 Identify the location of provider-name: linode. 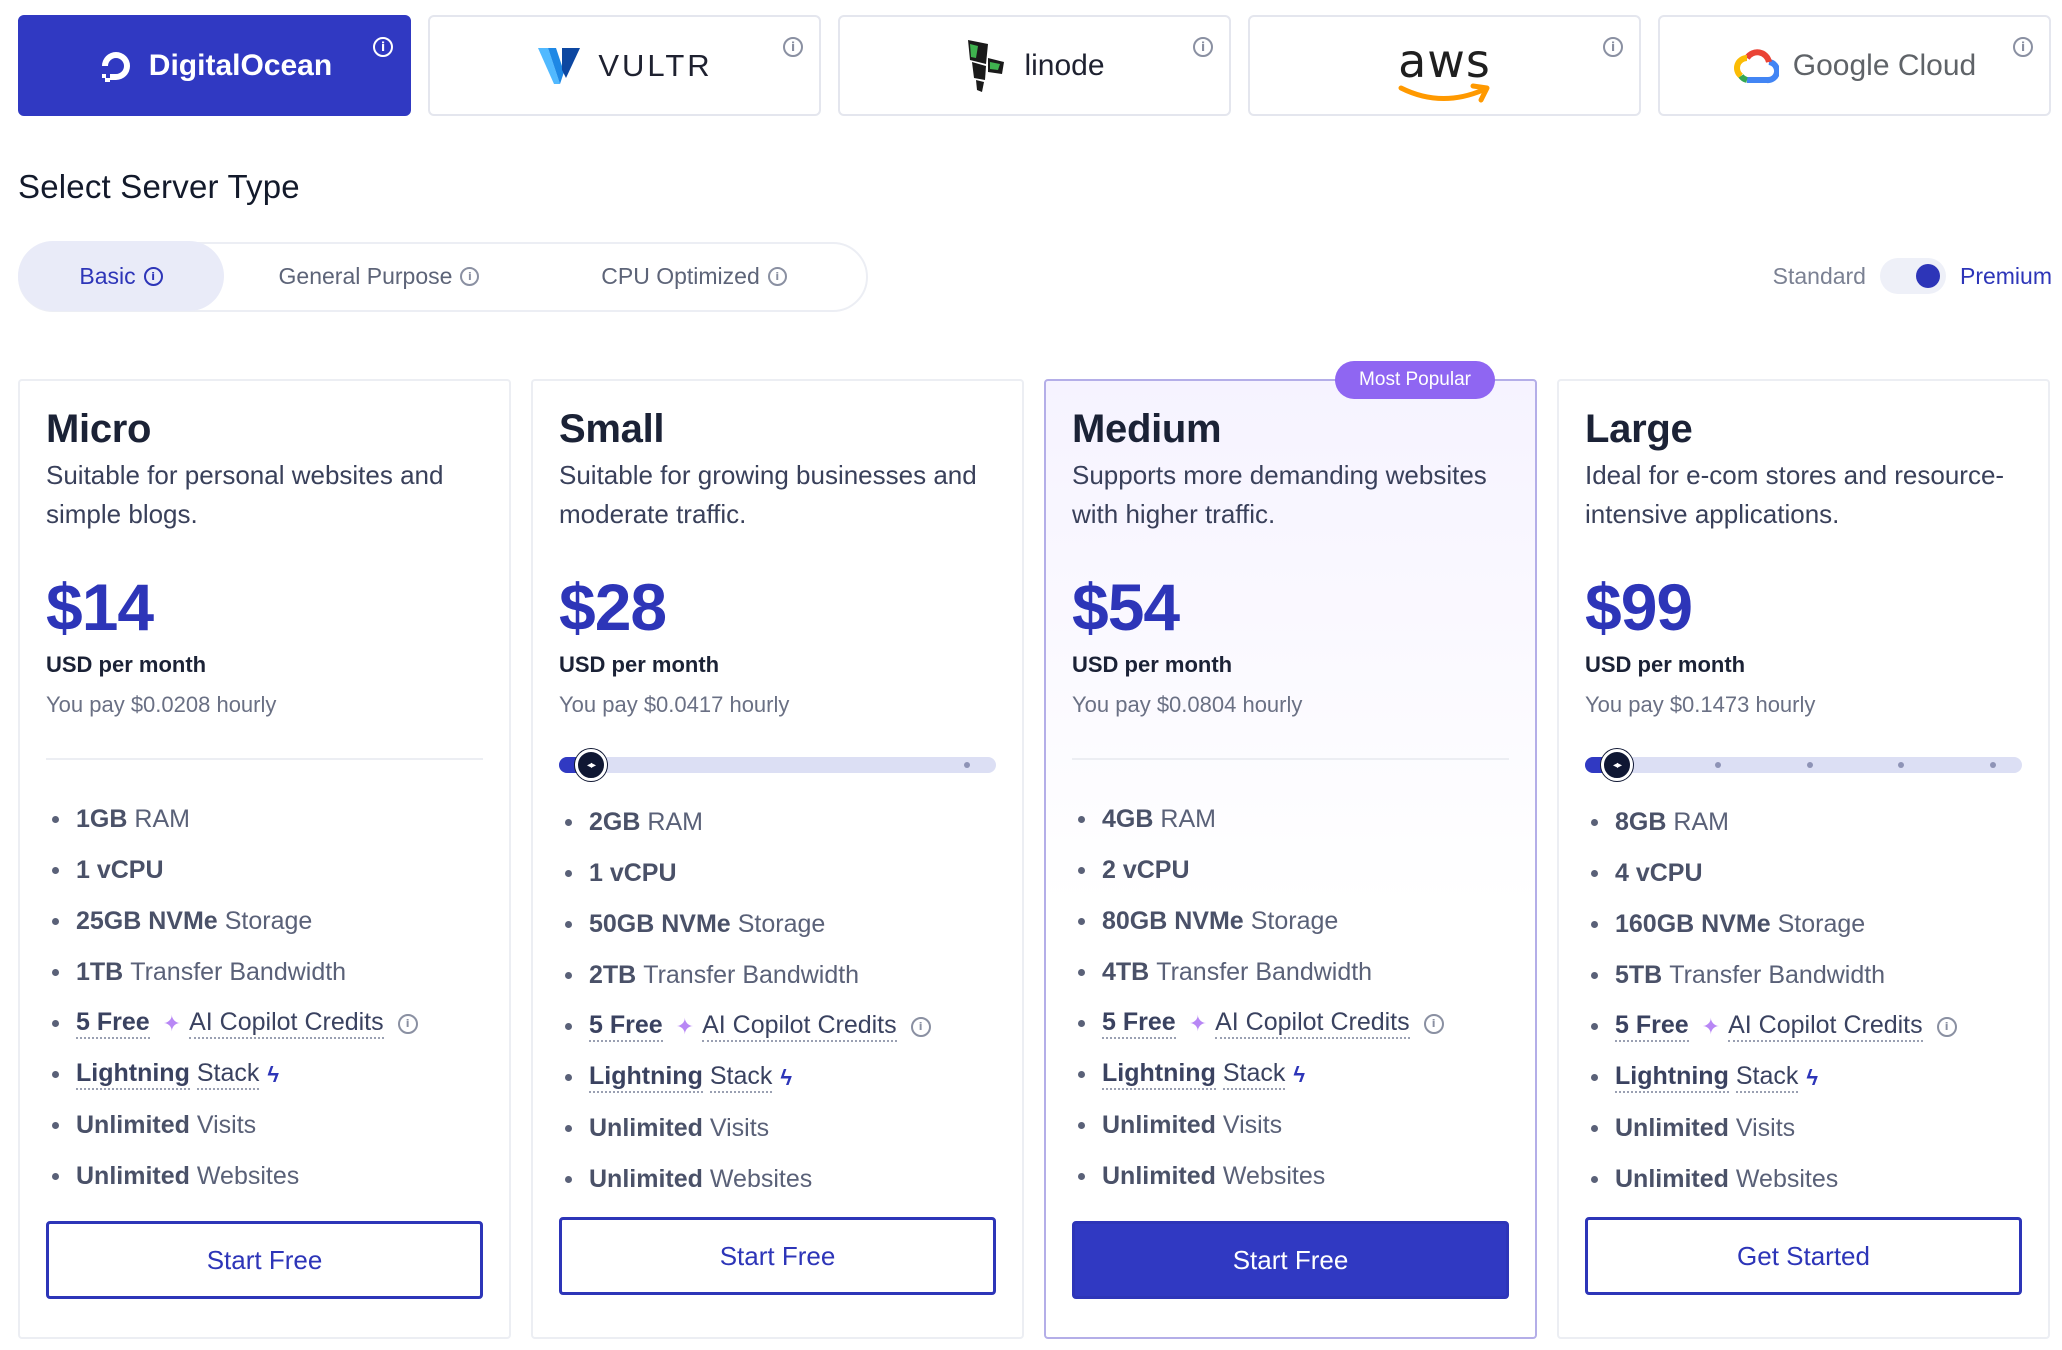
(1064, 65).